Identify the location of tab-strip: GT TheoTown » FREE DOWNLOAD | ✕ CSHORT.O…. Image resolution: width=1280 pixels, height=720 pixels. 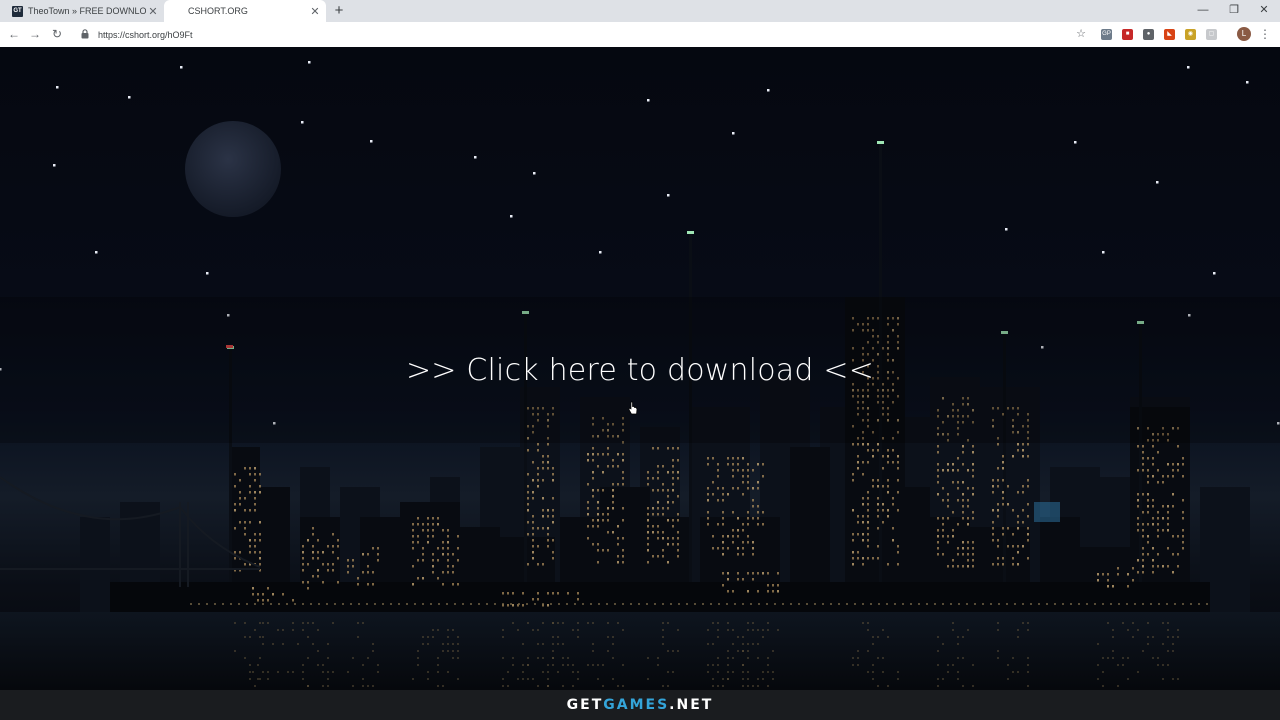
(640, 11).